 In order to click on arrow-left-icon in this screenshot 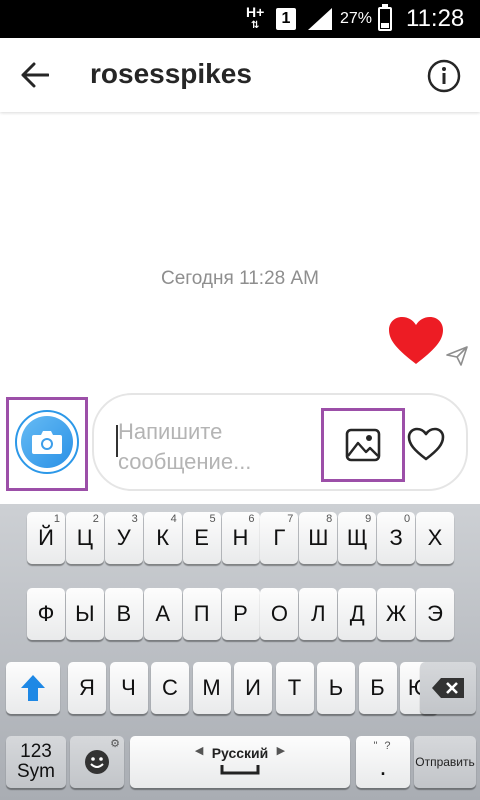, I will do `click(35, 75)`.